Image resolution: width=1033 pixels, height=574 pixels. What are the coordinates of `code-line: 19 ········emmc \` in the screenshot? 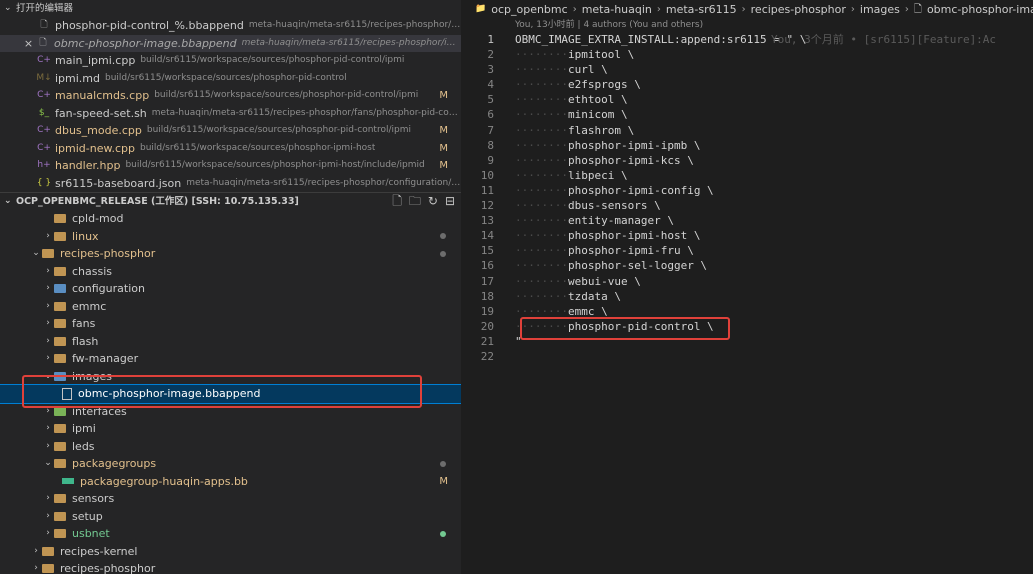 It's located at (747, 311).